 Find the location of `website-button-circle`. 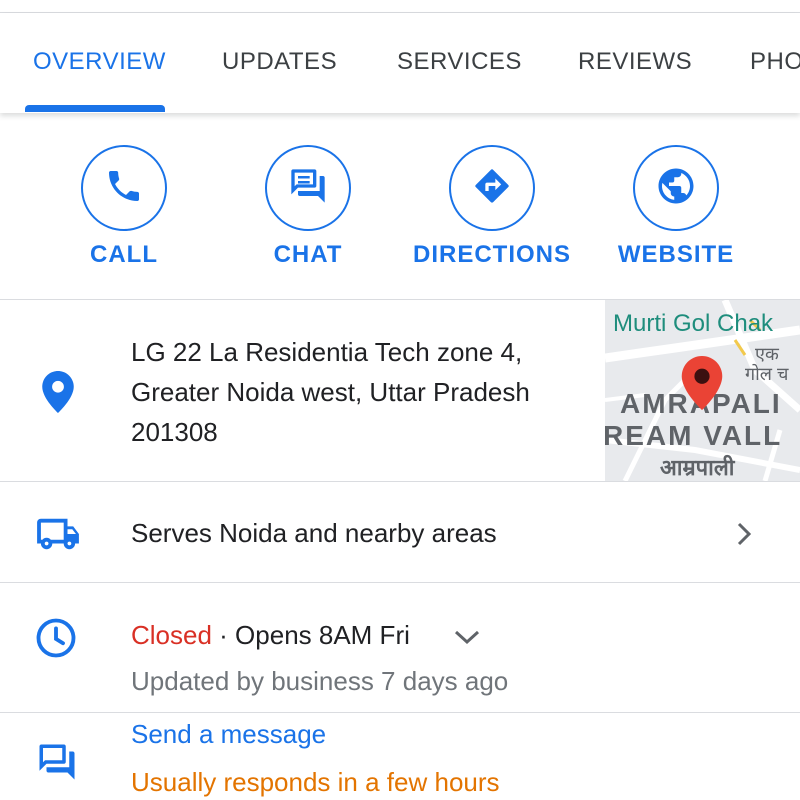

website-button-circle is located at coordinates (676, 188).